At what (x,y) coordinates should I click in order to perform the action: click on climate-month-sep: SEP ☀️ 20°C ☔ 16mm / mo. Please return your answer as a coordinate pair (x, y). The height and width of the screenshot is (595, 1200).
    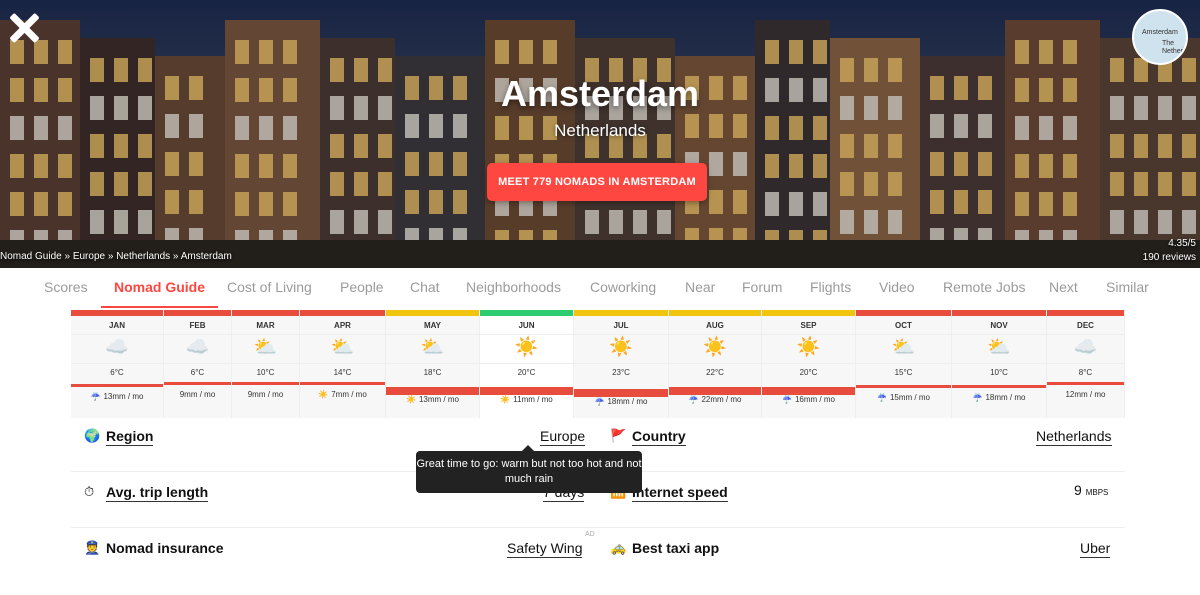
    Looking at the image, I should click on (809, 364).